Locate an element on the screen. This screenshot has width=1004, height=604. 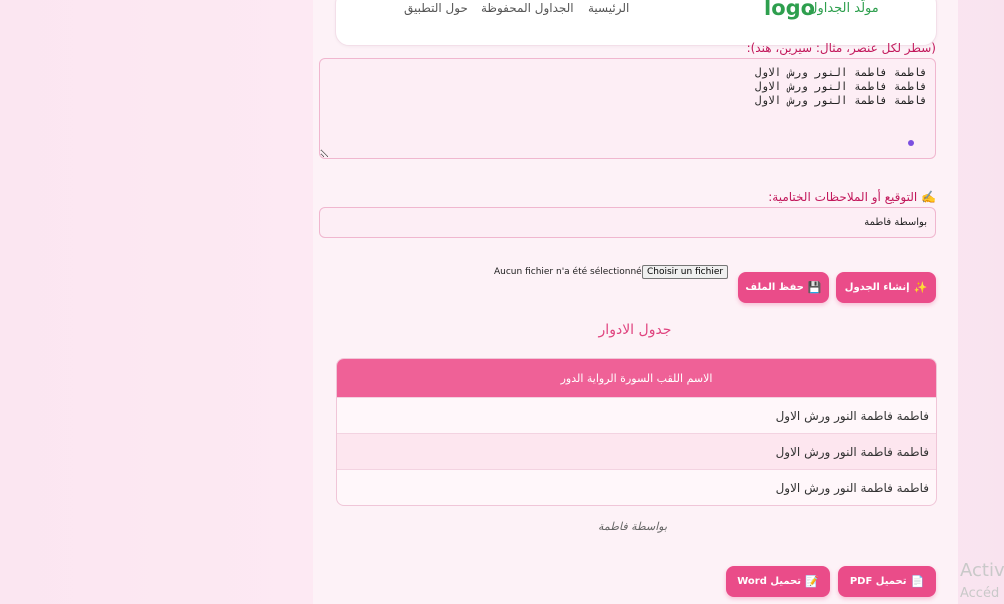
nav-home: الرئيسية is located at coordinates (608, 8).